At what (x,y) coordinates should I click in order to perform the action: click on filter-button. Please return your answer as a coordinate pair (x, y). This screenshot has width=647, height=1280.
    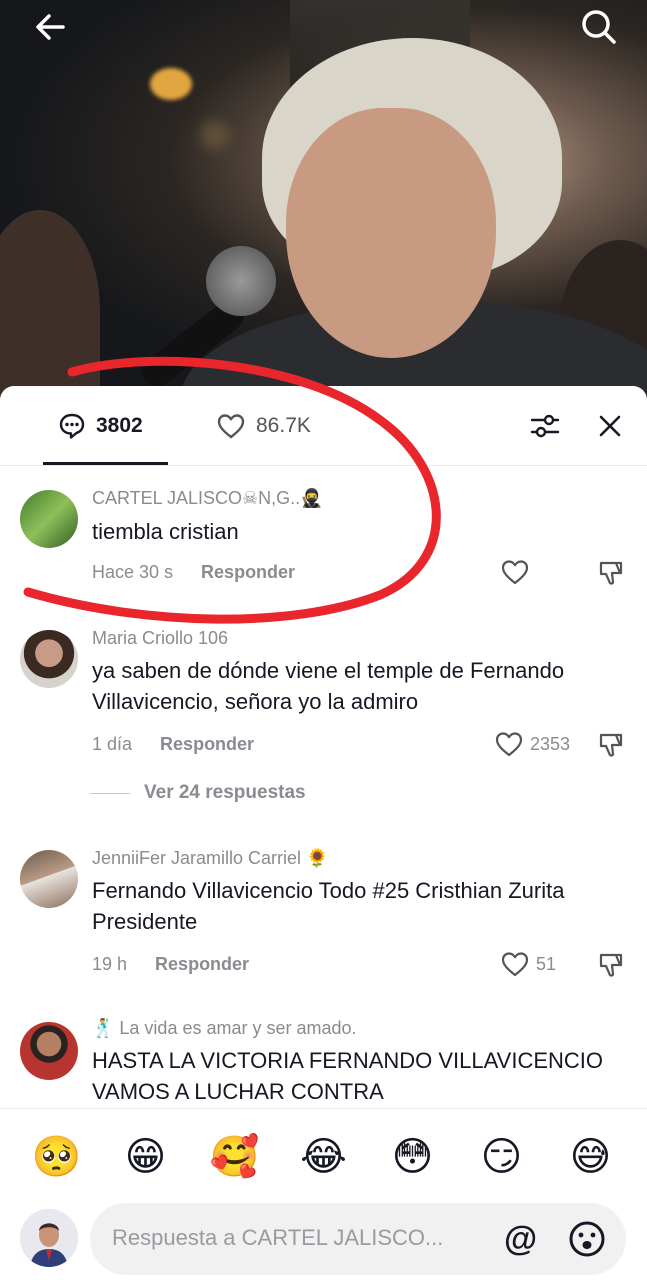
    Looking at the image, I should click on (545, 426).